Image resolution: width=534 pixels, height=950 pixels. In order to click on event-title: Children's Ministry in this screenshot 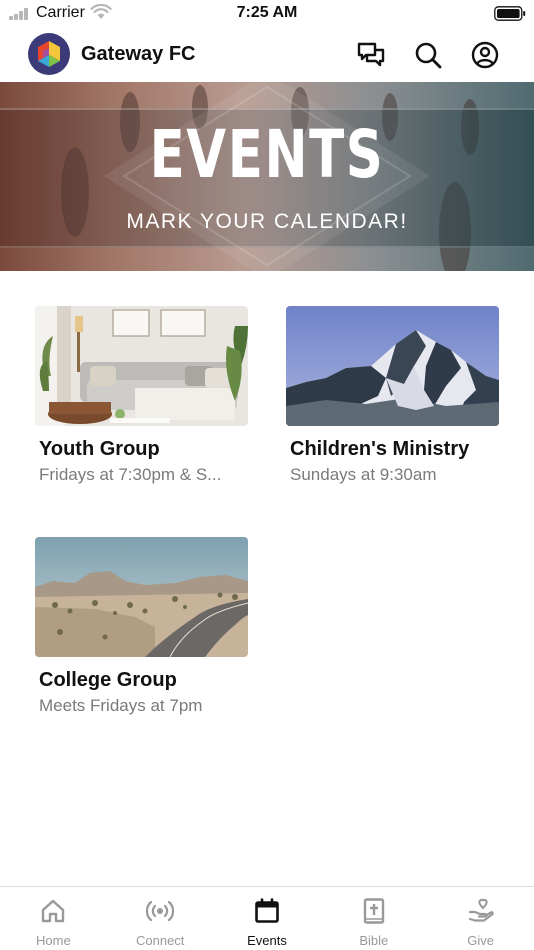, I will do `click(380, 449)`.